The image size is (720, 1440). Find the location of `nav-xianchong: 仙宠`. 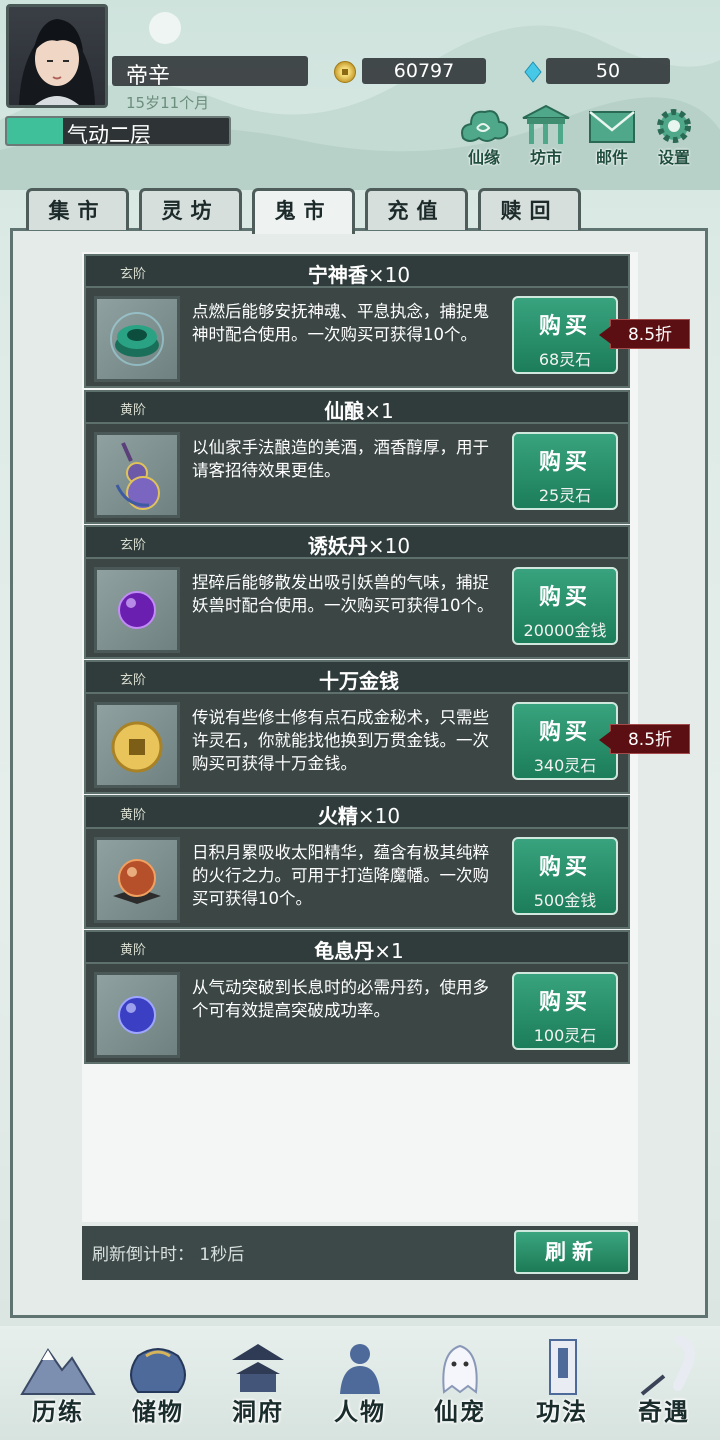

nav-xianchong: 仙宠 is located at coordinates (460, 1386).